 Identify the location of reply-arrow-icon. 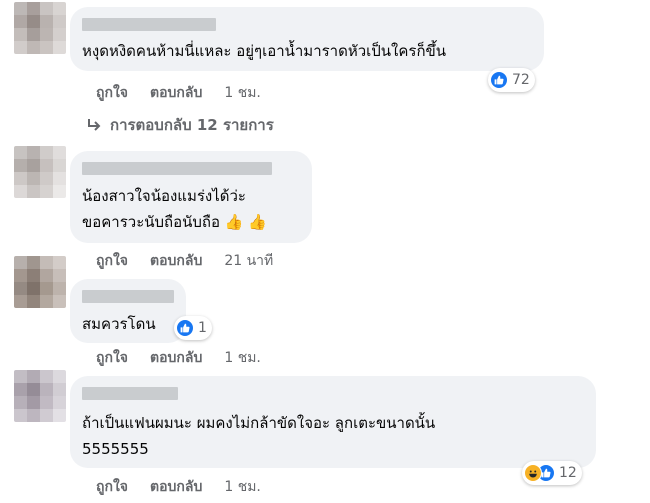
(94, 125).